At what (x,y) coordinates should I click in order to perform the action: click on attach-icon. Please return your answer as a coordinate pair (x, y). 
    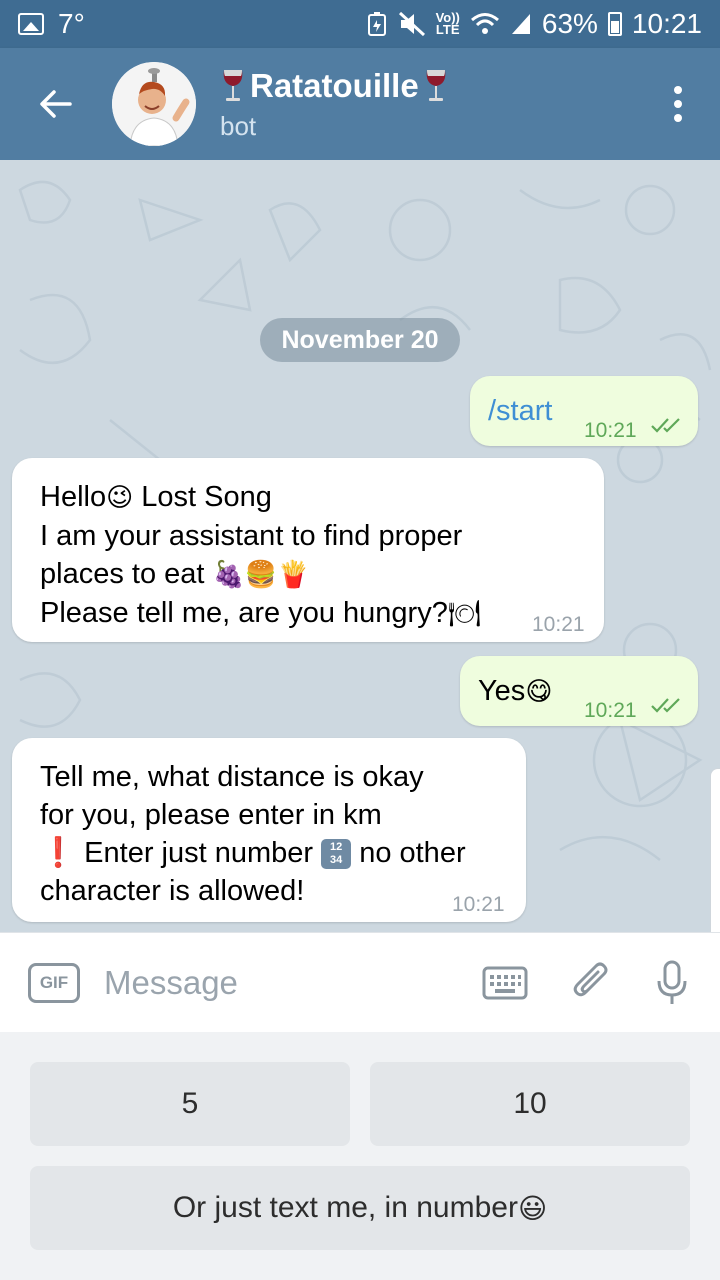
    Looking at the image, I should click on (592, 983).